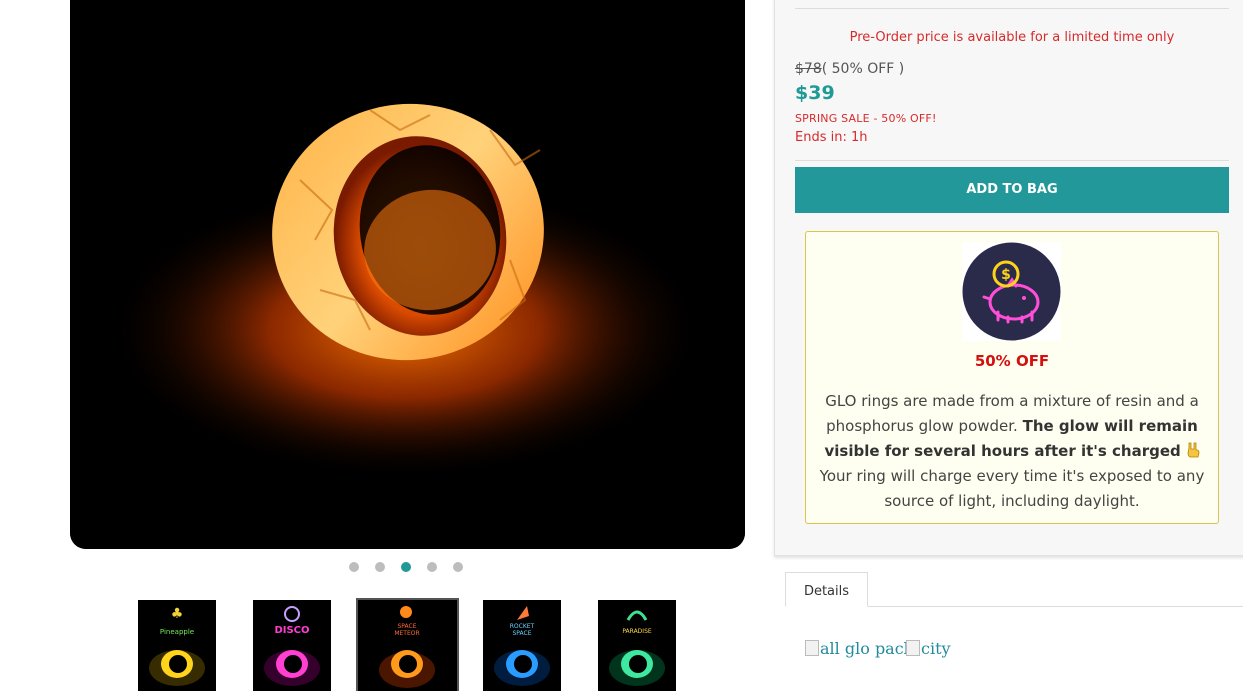 The width and height of the screenshot is (1243, 691). What do you see at coordinates (867, 648) in the screenshot?
I see `image-alt-text: all glo pack` at bounding box center [867, 648].